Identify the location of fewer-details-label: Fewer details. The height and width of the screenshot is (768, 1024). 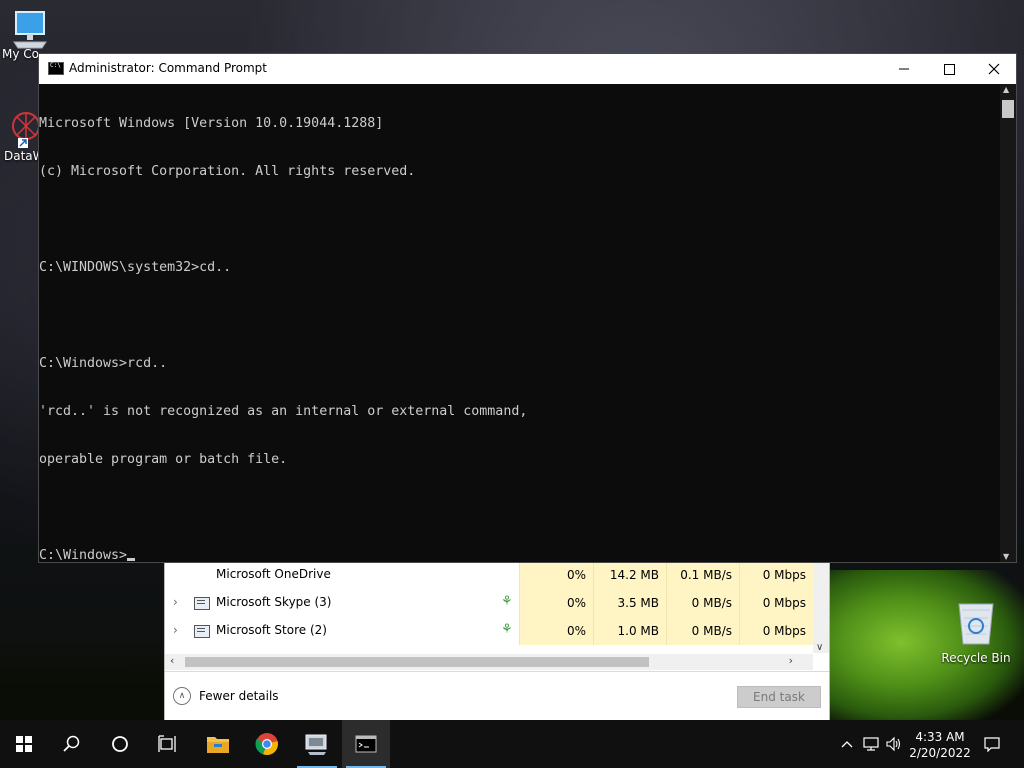
(239, 696).